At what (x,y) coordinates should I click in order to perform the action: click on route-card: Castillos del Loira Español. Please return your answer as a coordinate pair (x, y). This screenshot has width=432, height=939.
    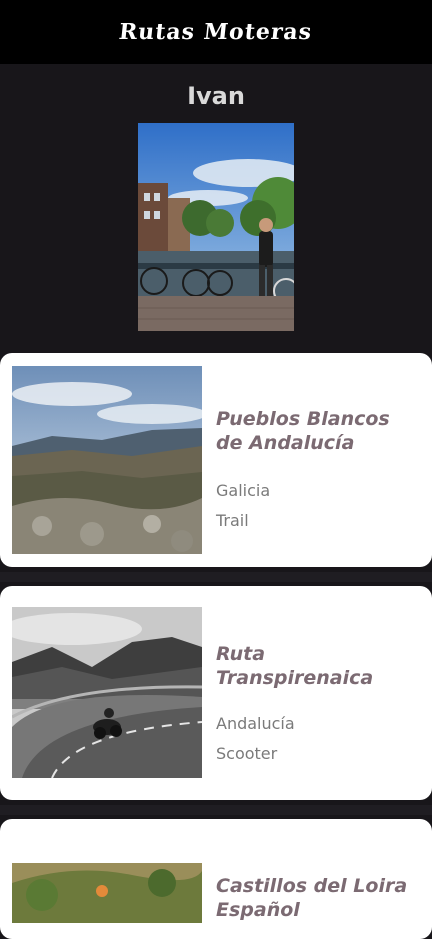
    Looking at the image, I should click on (216, 879).